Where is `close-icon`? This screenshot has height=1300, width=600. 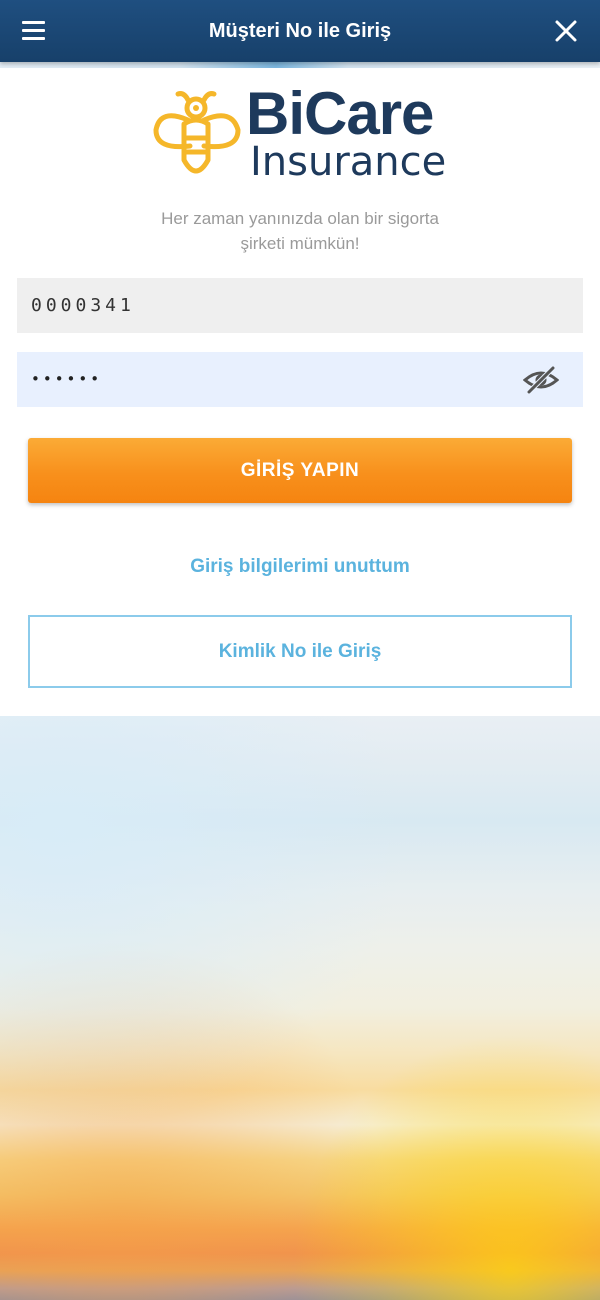 close-icon is located at coordinates (566, 31).